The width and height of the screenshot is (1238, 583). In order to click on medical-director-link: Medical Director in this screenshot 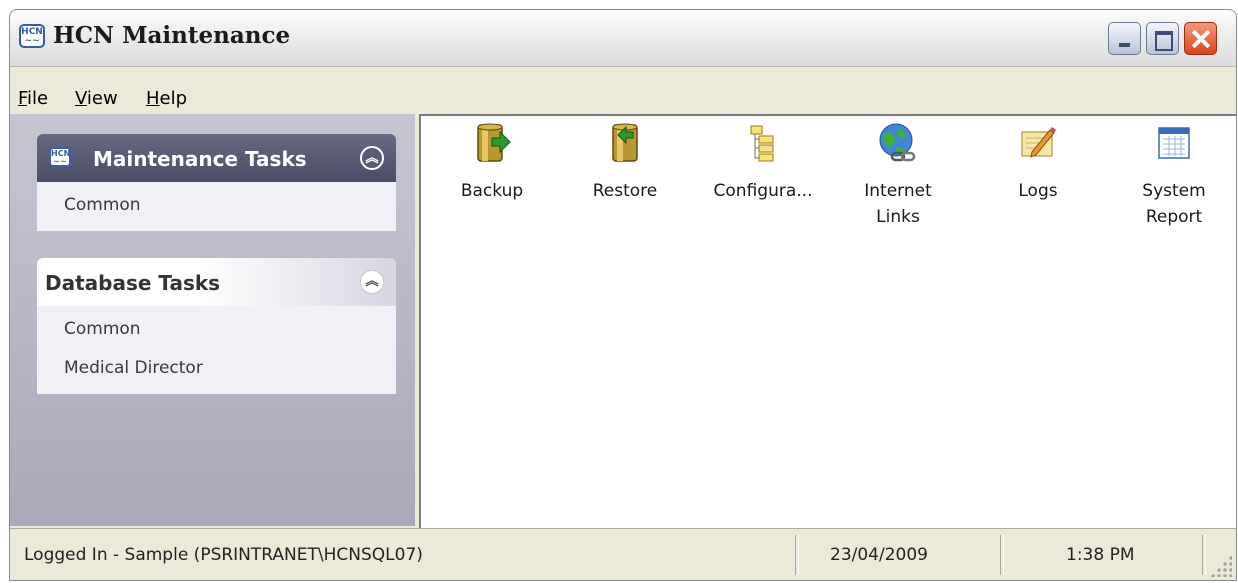, I will do `click(216, 368)`.